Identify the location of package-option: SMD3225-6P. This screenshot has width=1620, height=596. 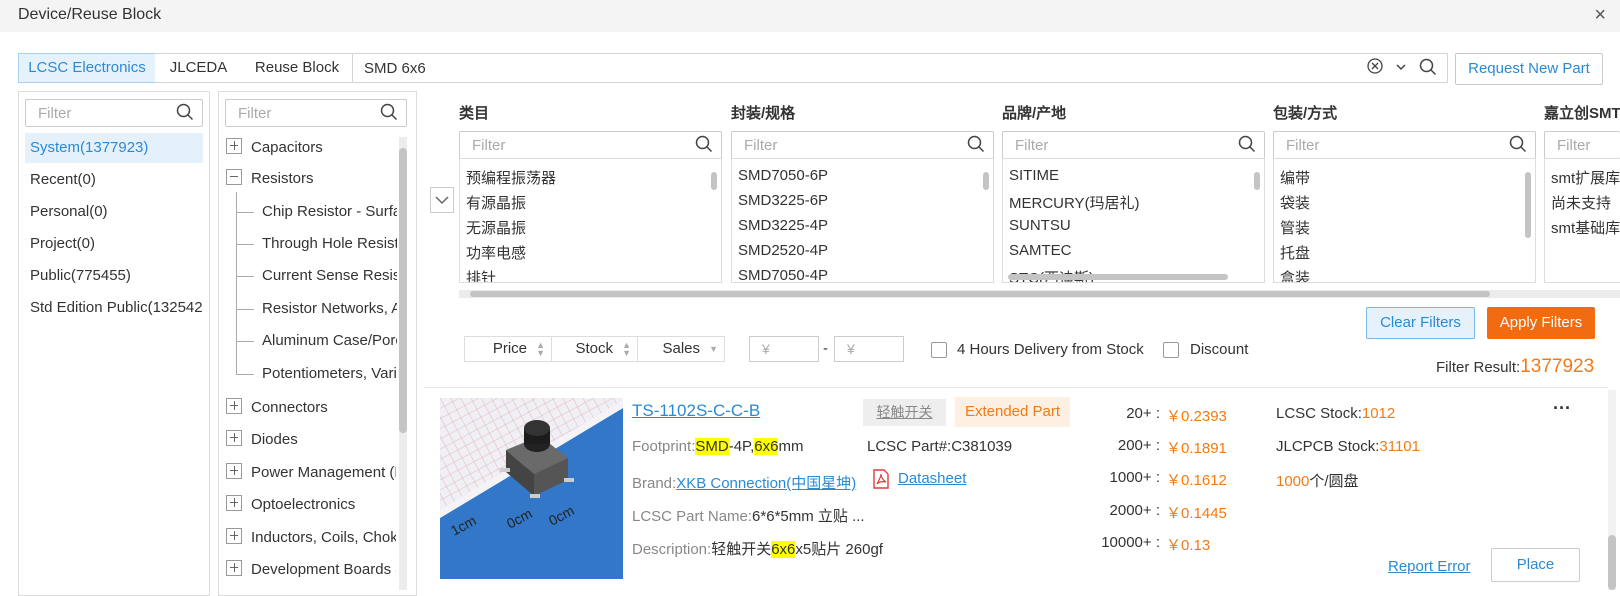
(783, 200).